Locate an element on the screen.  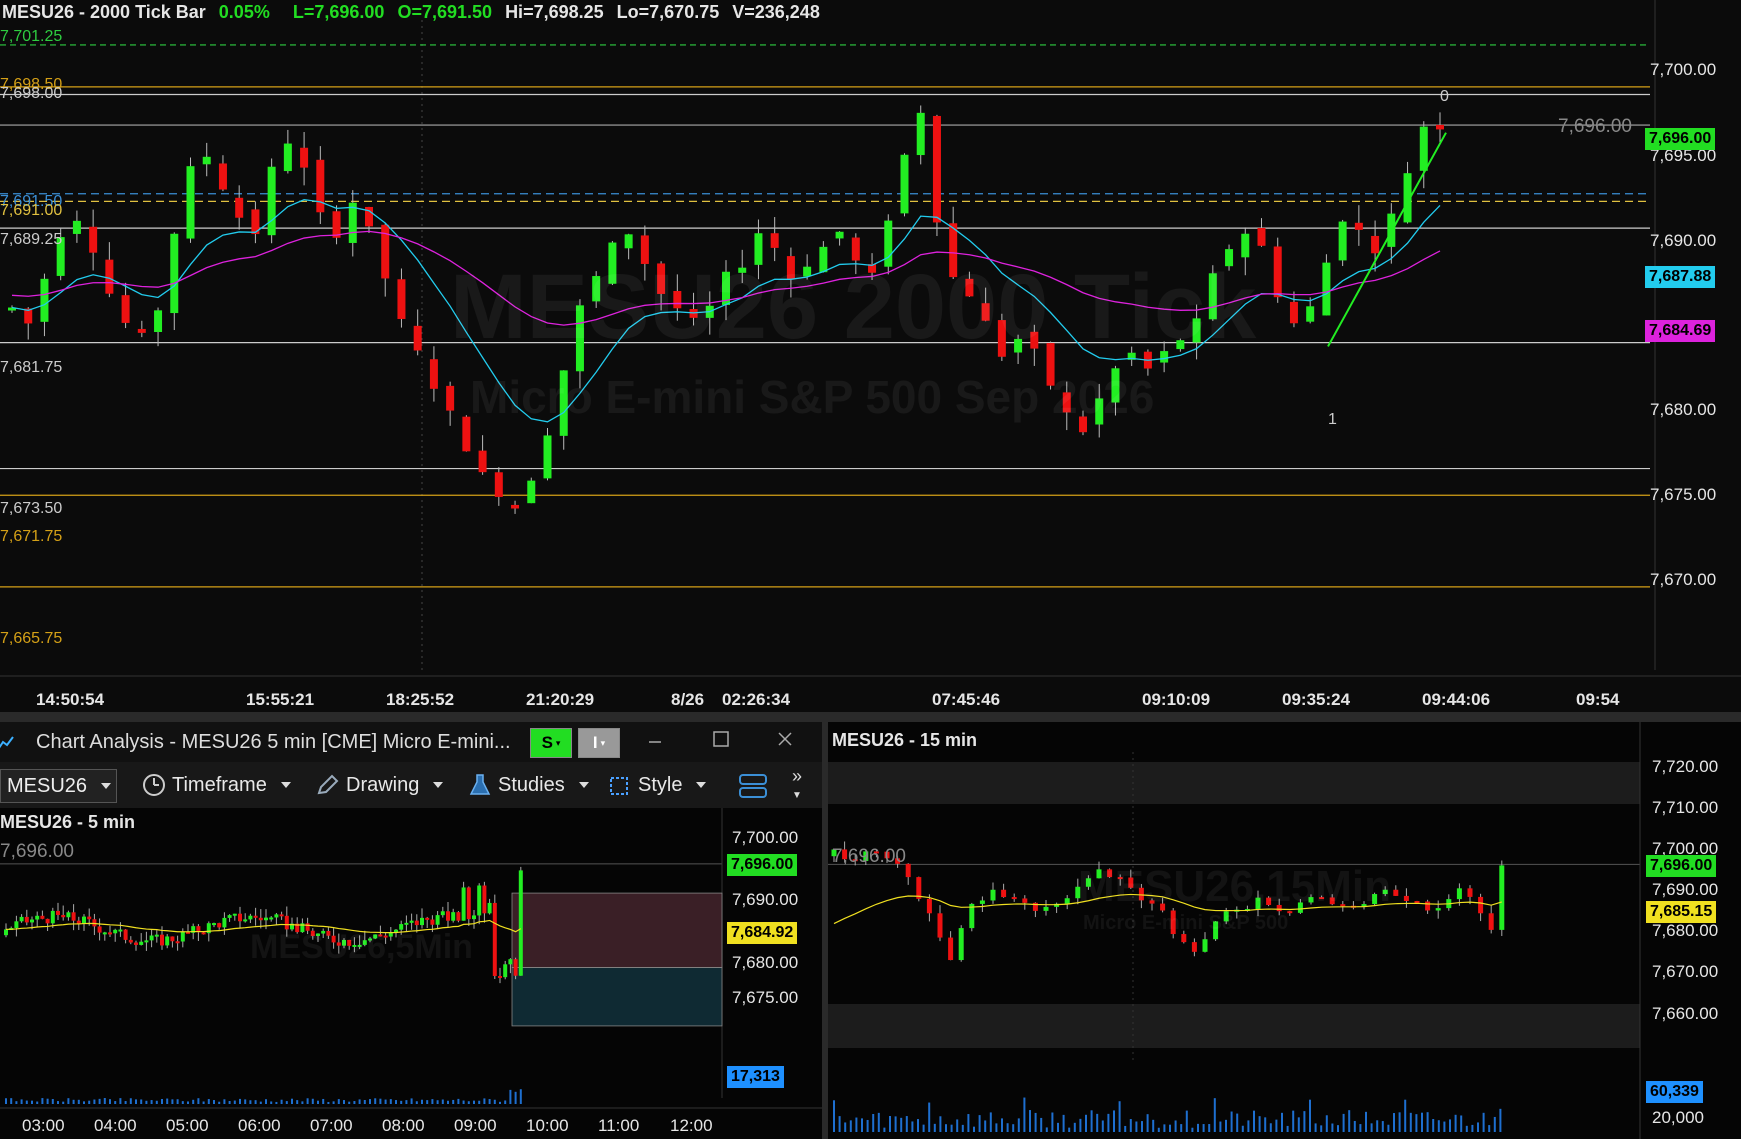
drawing-button: Drawing is located at coordinates (380, 785).